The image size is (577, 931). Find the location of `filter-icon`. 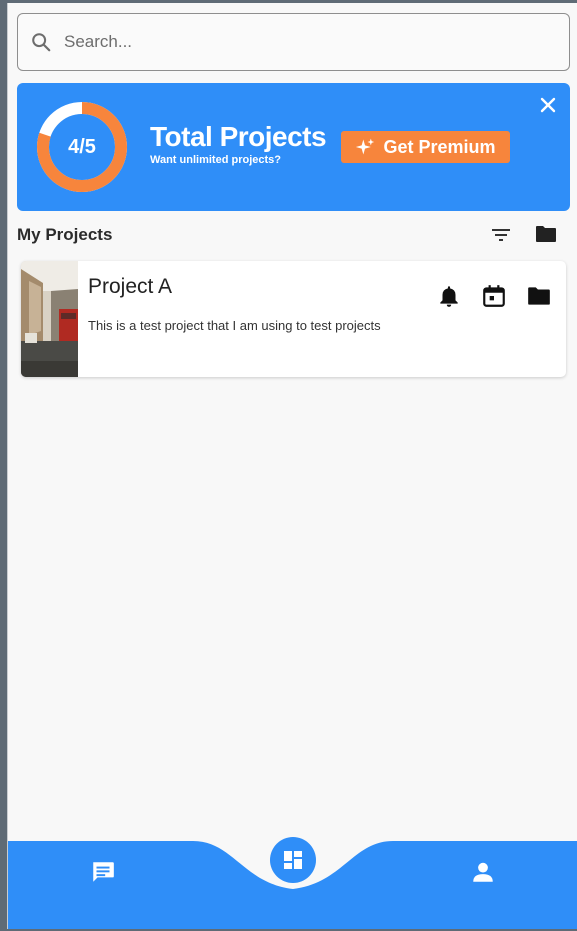

filter-icon is located at coordinates (501, 235).